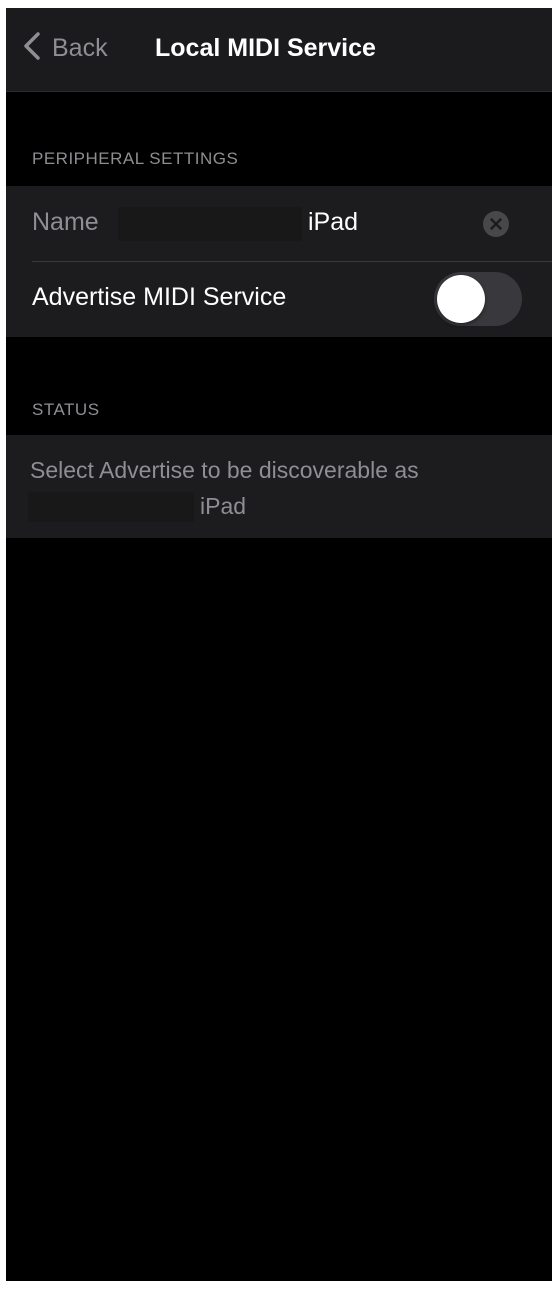 Image resolution: width=552 pixels, height=1289 pixels. What do you see at coordinates (224, 470) in the screenshot?
I see `status-message: Select Advertise to be discoverable as` at bounding box center [224, 470].